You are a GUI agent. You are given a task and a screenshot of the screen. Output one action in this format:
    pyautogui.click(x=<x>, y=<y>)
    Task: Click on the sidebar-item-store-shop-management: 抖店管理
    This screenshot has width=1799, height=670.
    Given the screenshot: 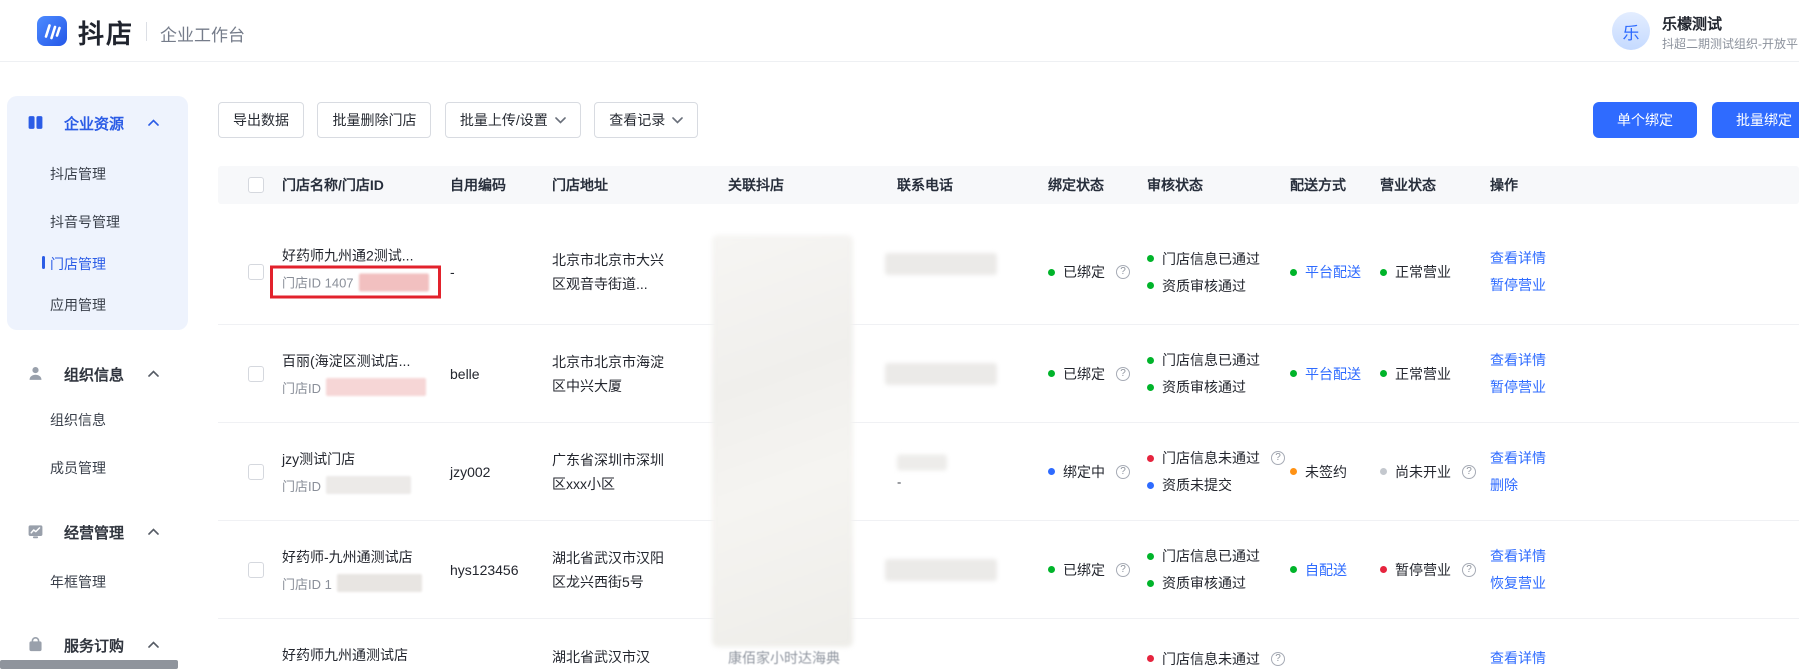 What is the action you would take?
    pyautogui.click(x=78, y=174)
    